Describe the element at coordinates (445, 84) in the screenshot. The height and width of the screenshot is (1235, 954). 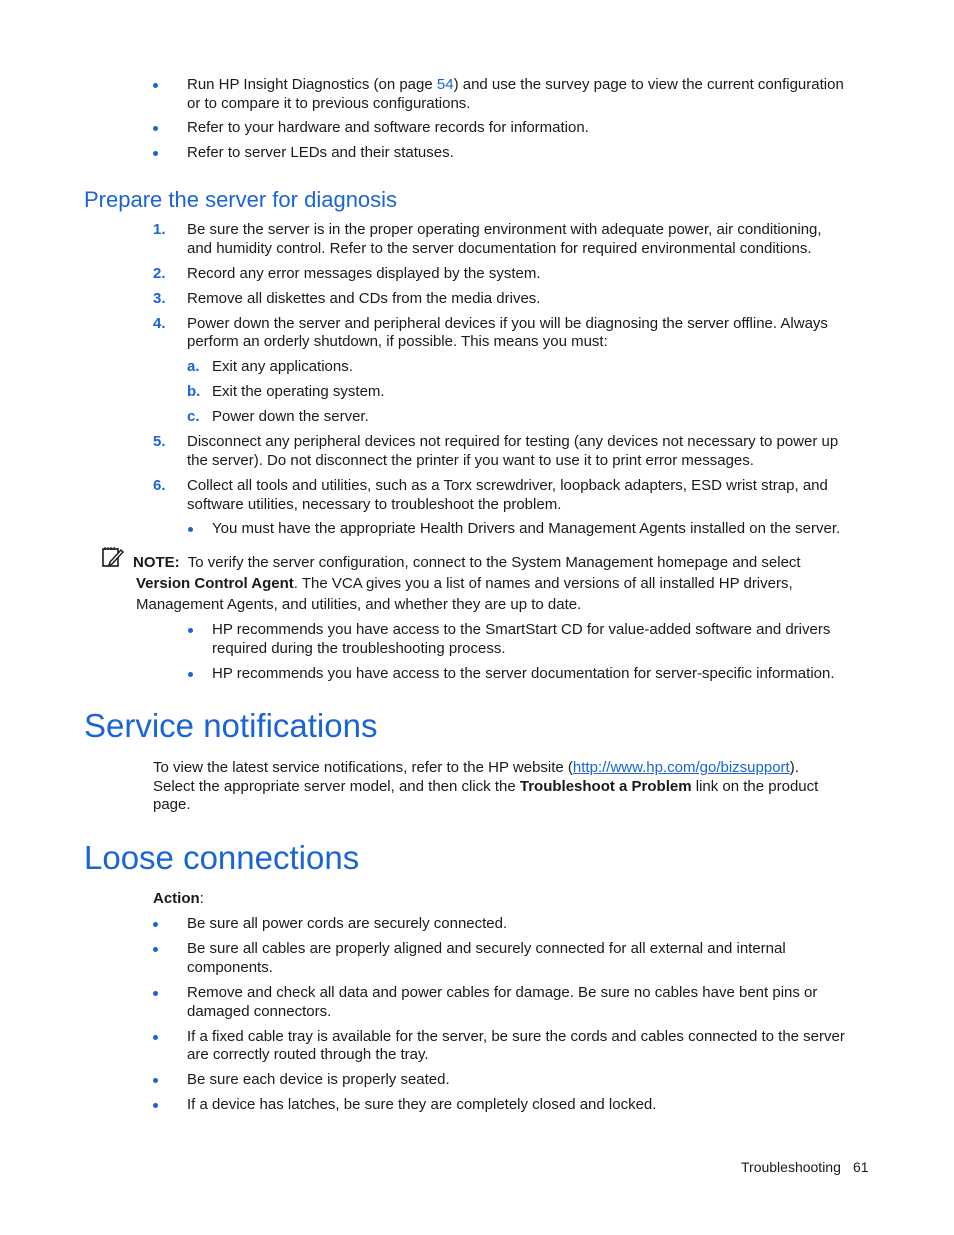
I see `page-link-54: 54` at that location.